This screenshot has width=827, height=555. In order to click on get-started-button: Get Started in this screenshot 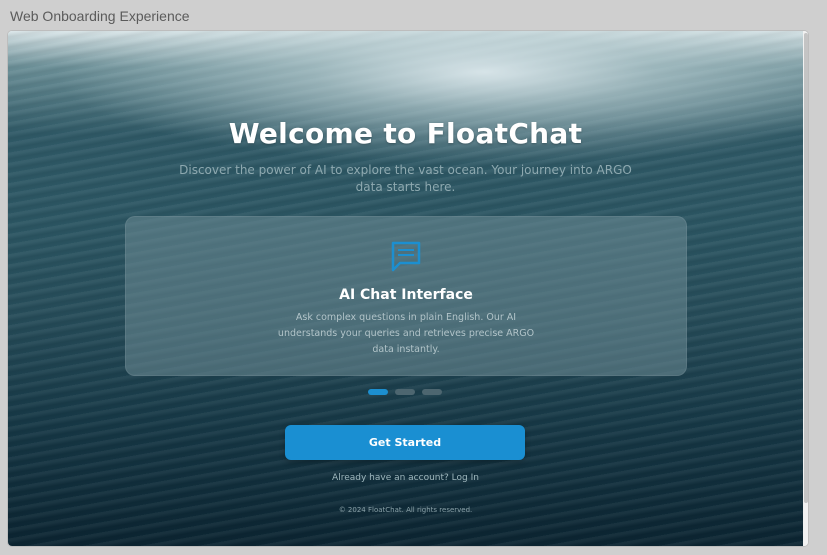, I will do `click(405, 442)`.